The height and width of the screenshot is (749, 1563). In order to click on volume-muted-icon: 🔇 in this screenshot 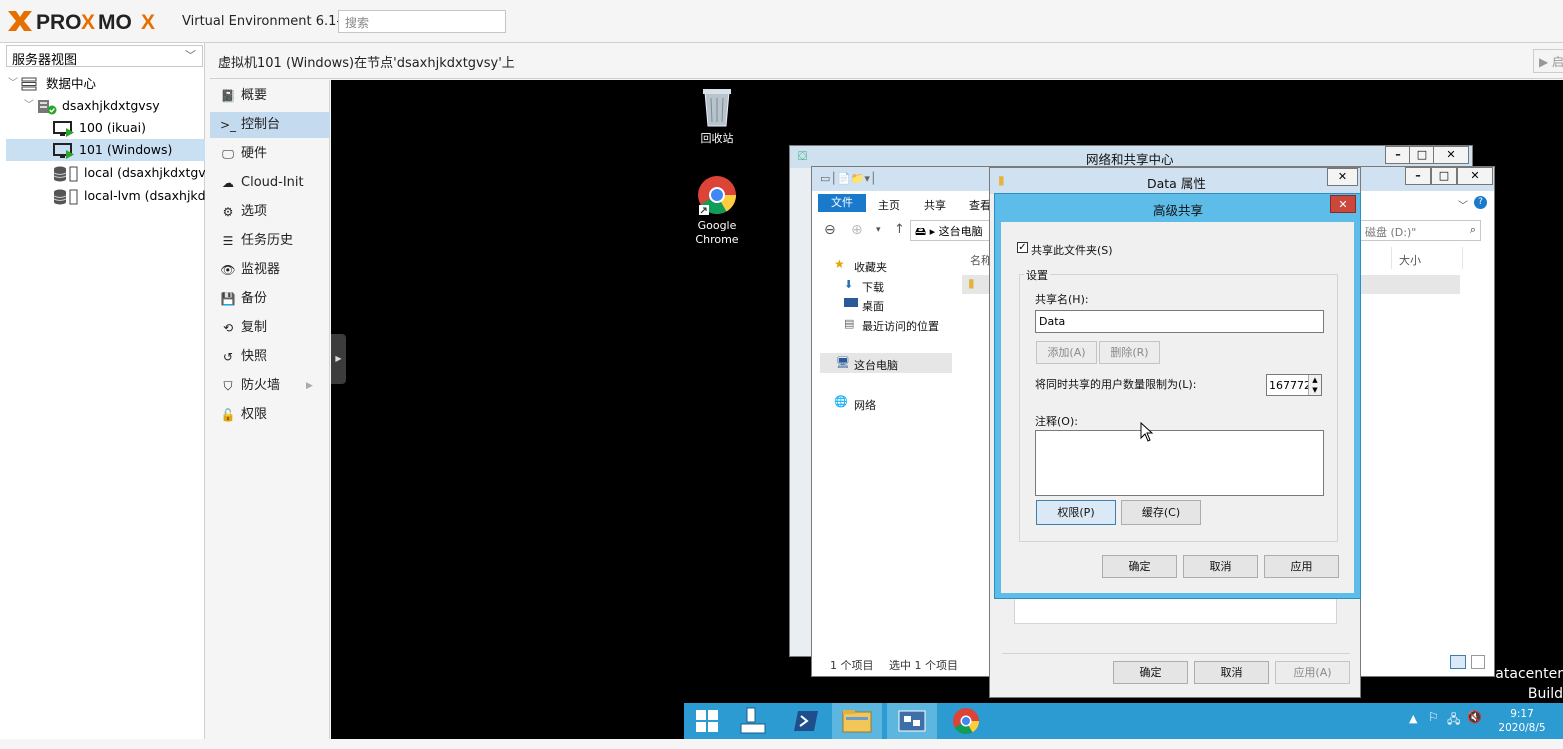, I will do `click(1474, 717)`.